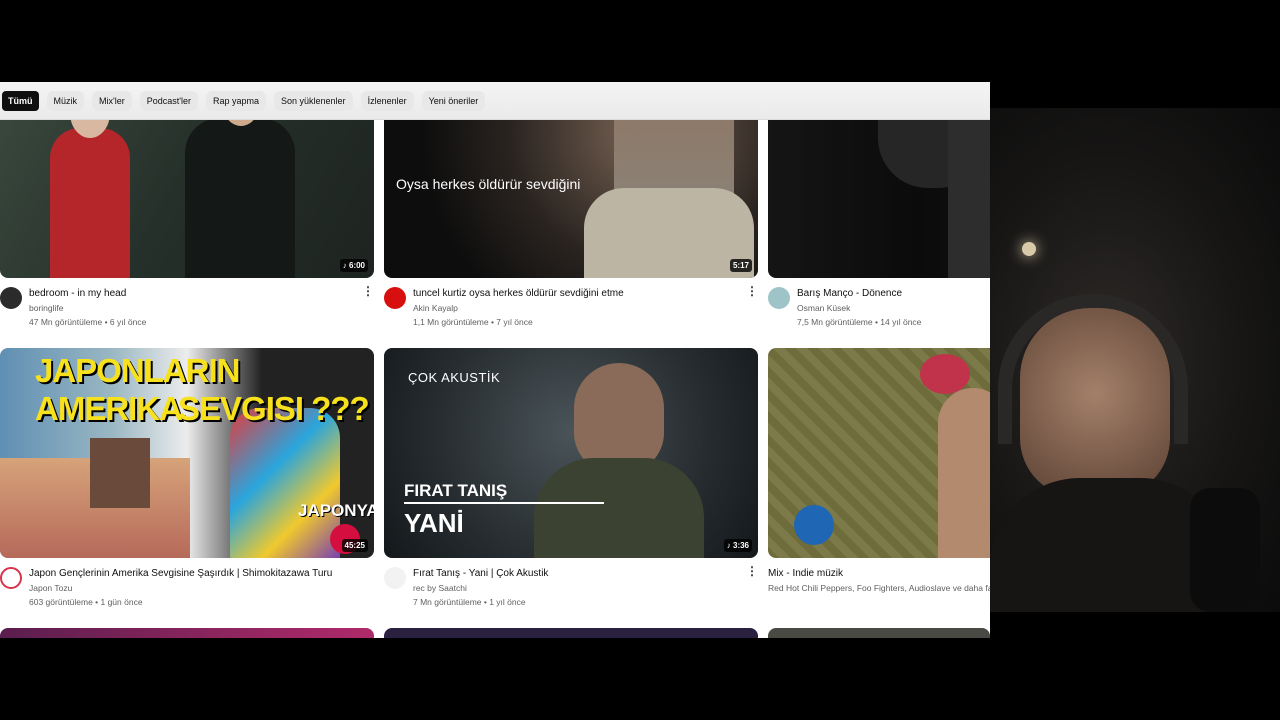 This screenshot has height=720, width=1280. Describe the element at coordinates (46, 308) in the screenshot. I see `channel-name: boringlife` at that location.